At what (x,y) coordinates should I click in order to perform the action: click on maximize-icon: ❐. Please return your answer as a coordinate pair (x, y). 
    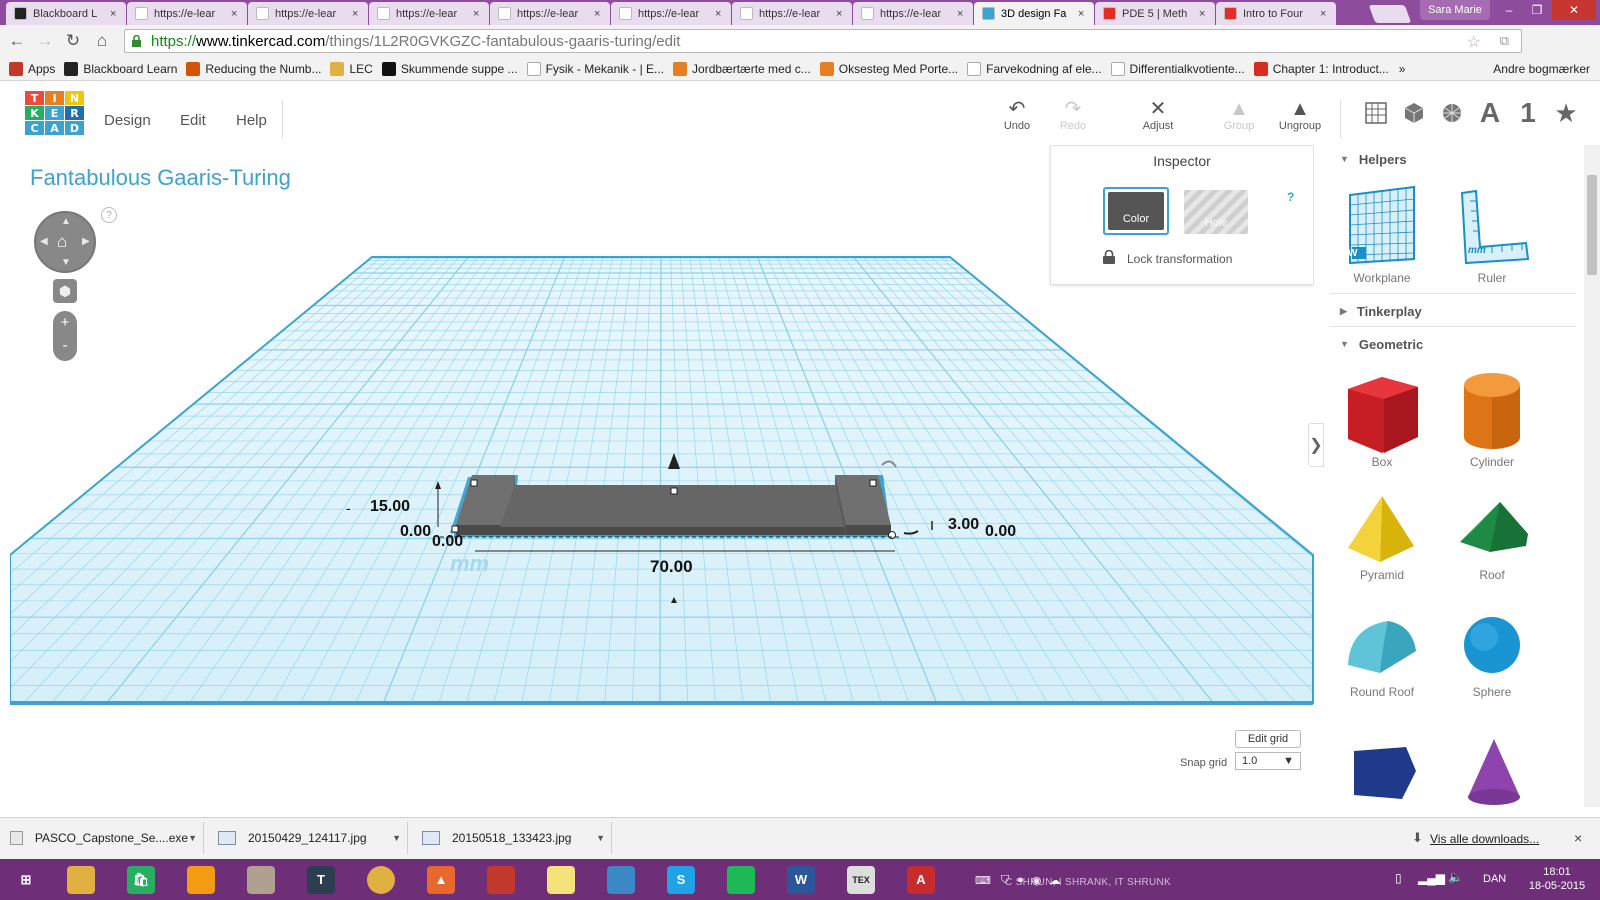
    Looking at the image, I should click on (1537, 10).